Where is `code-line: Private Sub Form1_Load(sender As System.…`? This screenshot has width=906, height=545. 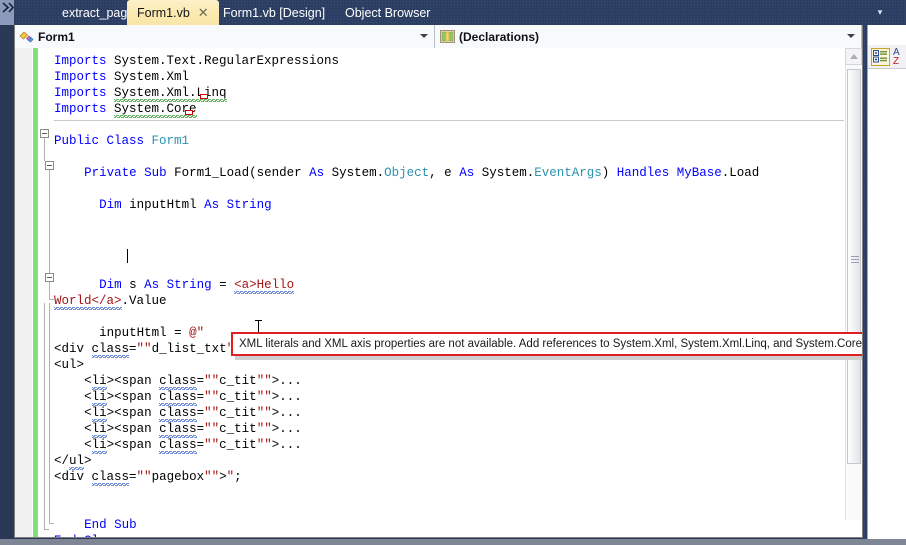
code-line: Private Sub Form1_Load(sender As System.… is located at coordinates (421, 173).